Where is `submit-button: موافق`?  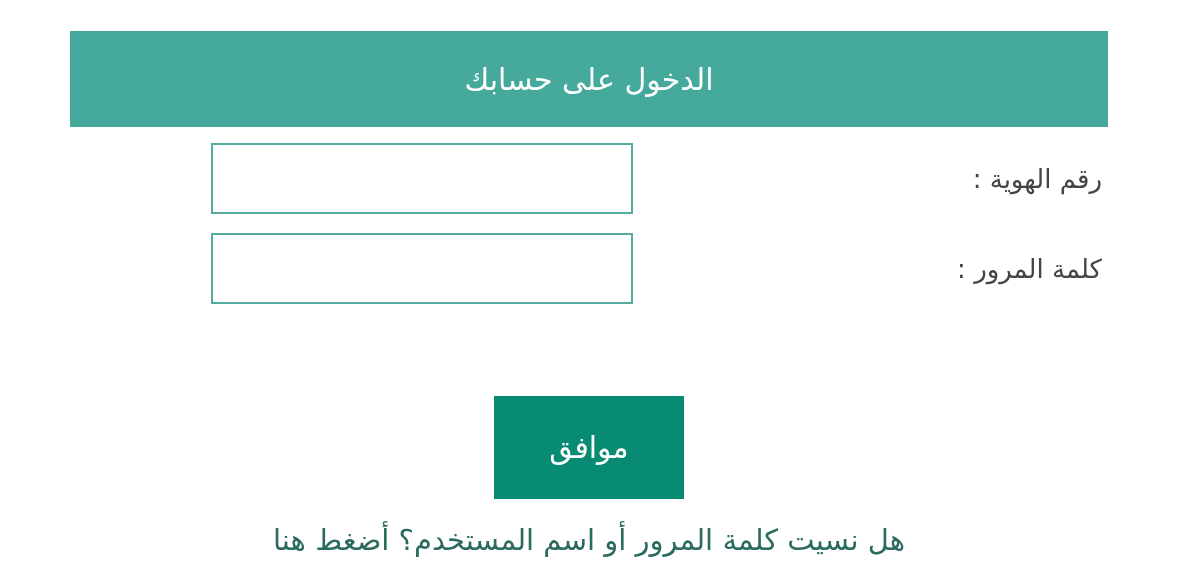 submit-button: موافق is located at coordinates (589, 447).